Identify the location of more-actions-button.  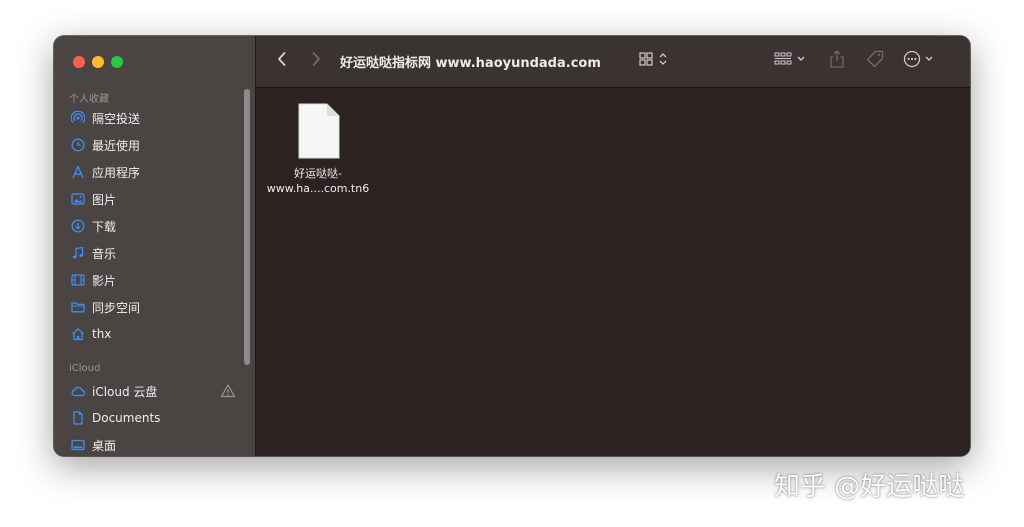
(921, 61).